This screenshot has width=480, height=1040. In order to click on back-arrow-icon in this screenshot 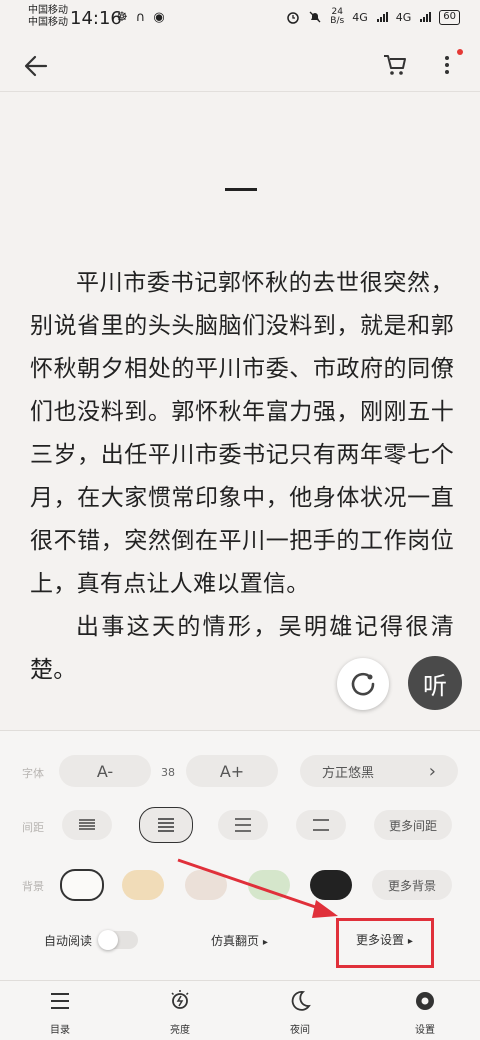, I will do `click(36, 66)`.